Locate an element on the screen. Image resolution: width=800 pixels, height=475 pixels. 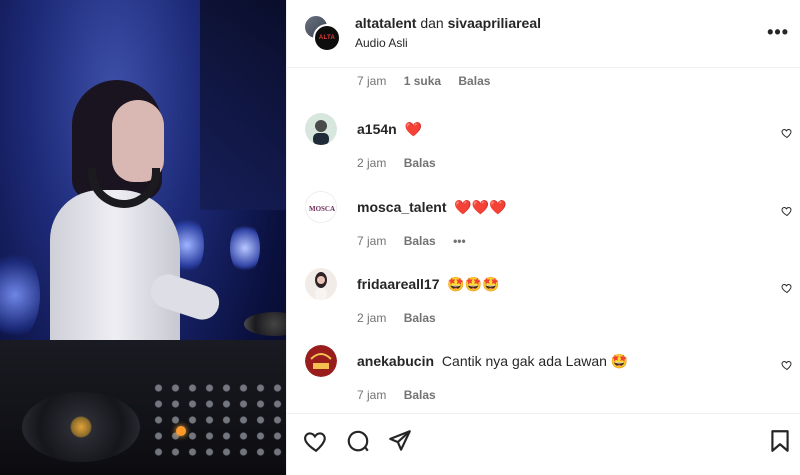
bookmark-icon is located at coordinates (780, 441).